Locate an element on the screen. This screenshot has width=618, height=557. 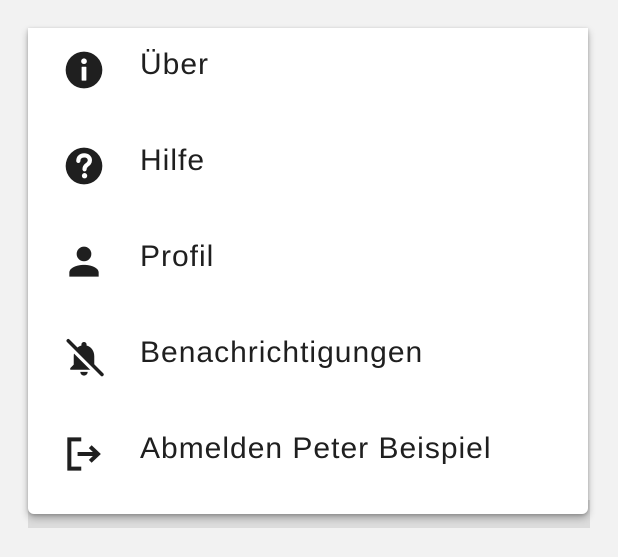
person-icon is located at coordinates (84, 262).